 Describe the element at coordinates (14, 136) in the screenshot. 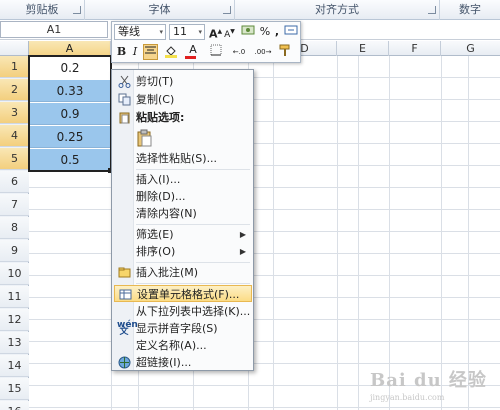

I see `row-header-4: 4` at that location.